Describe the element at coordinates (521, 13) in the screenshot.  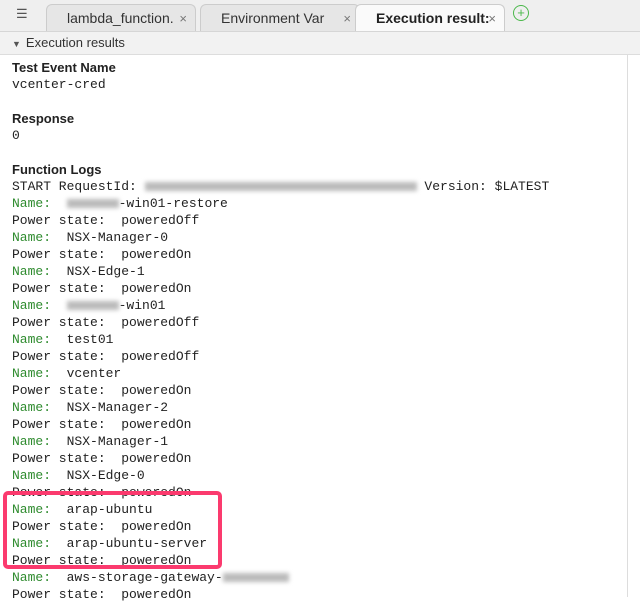
I see `add-tab-icon: +` at that location.